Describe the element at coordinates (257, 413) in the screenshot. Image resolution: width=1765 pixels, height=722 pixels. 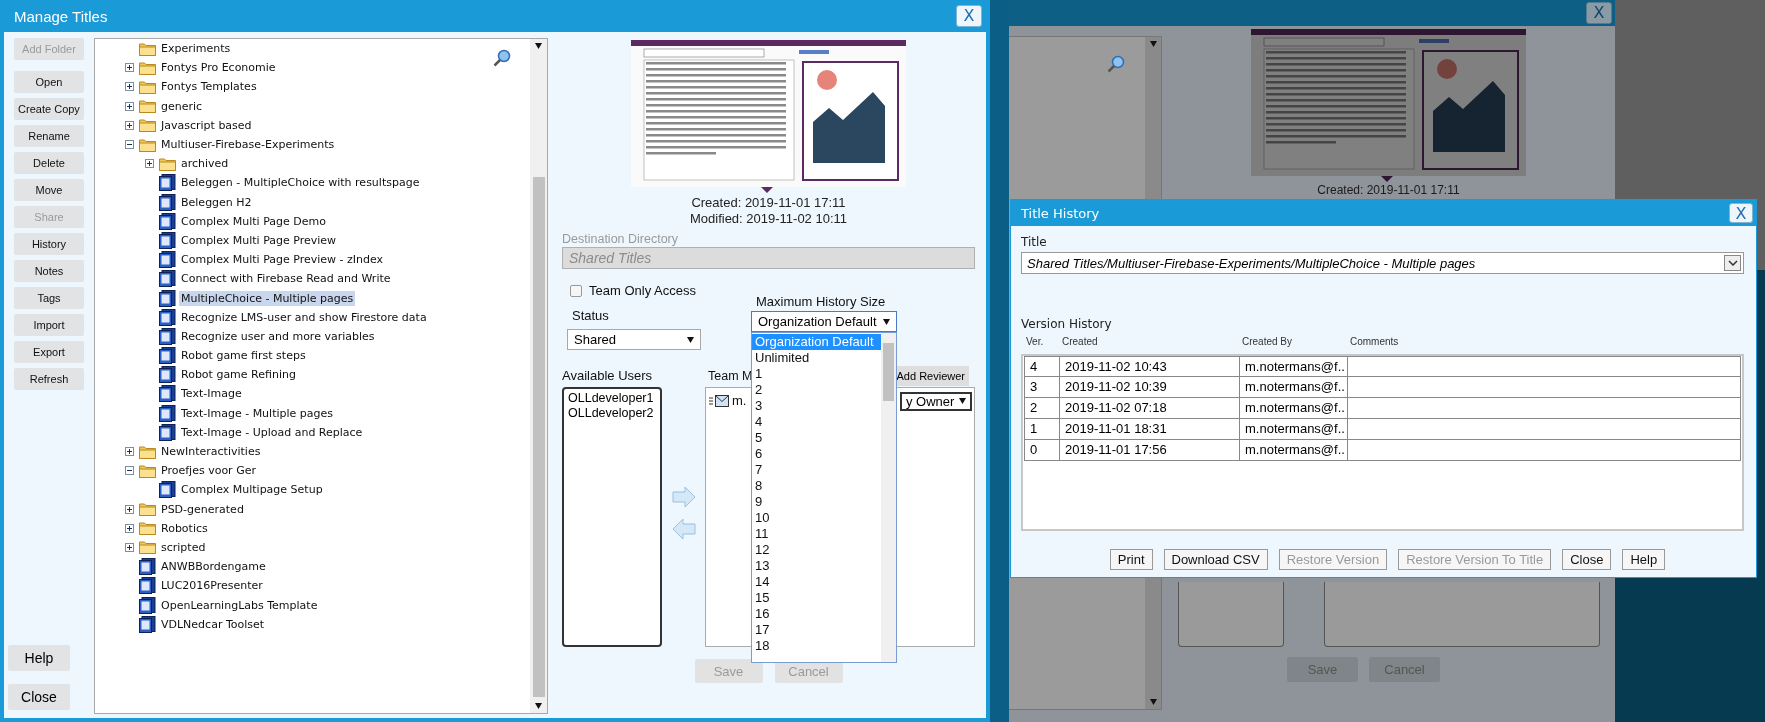
I see `tree-item: Text-Image - Multiple pages` at that location.